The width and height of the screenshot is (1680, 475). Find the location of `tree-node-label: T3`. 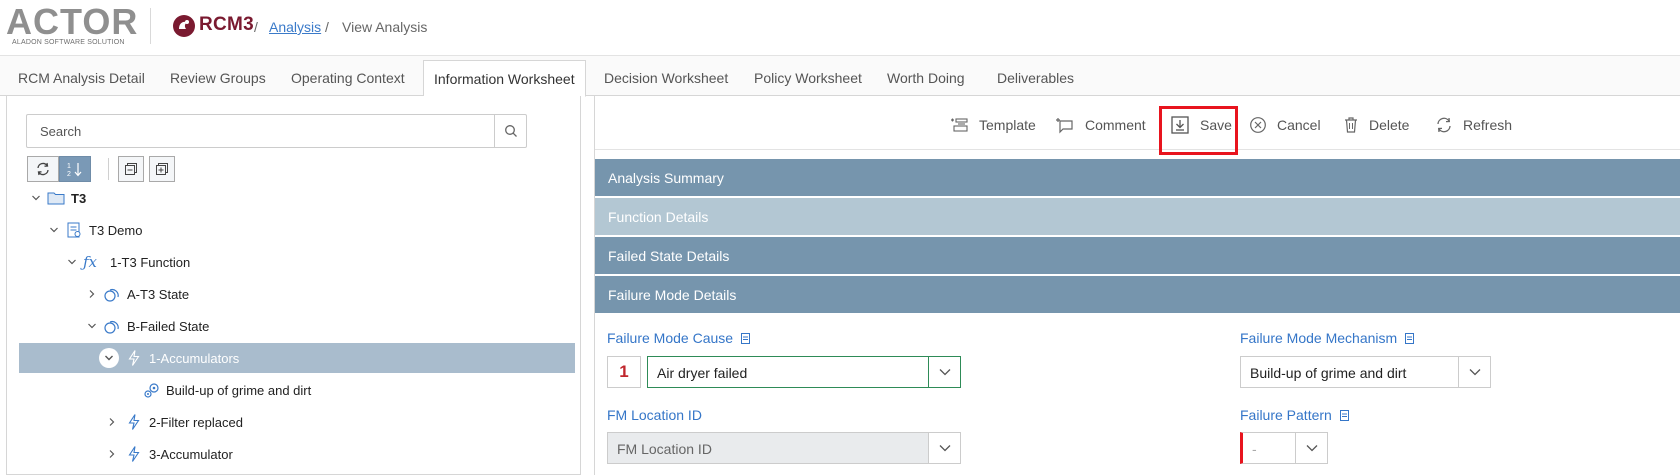

tree-node-label: T3 is located at coordinates (79, 198).